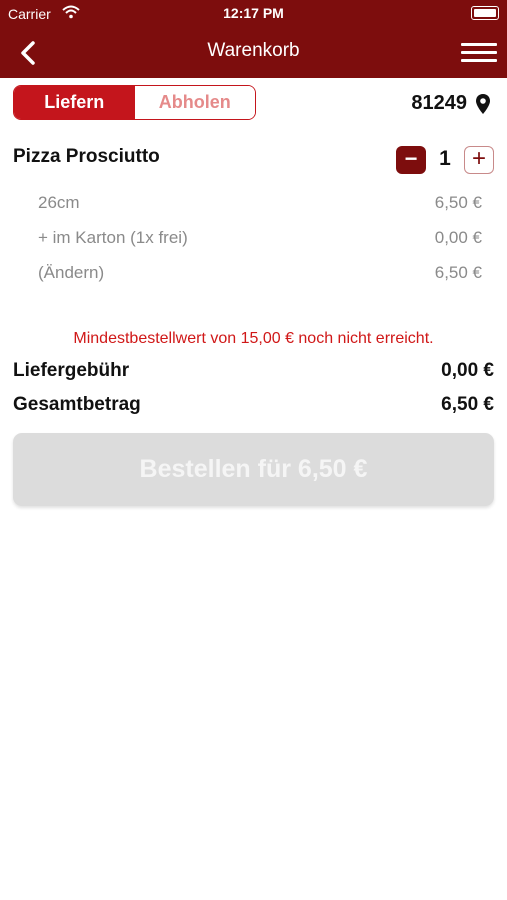 The image size is (507, 900). What do you see at coordinates (113, 237) in the screenshot?
I see `detail-label: + im Karton (1x frei)` at bounding box center [113, 237].